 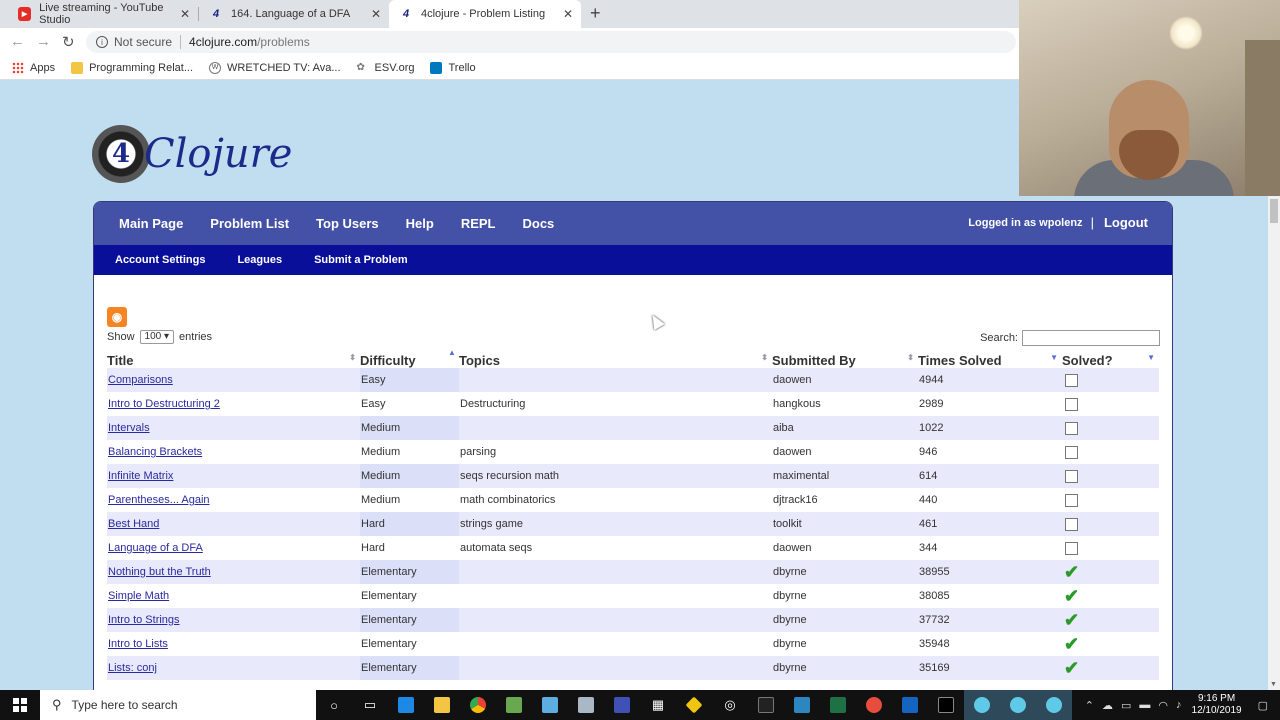 I want to click on site-logo: 4 Clojure, so click(x=192, y=154).